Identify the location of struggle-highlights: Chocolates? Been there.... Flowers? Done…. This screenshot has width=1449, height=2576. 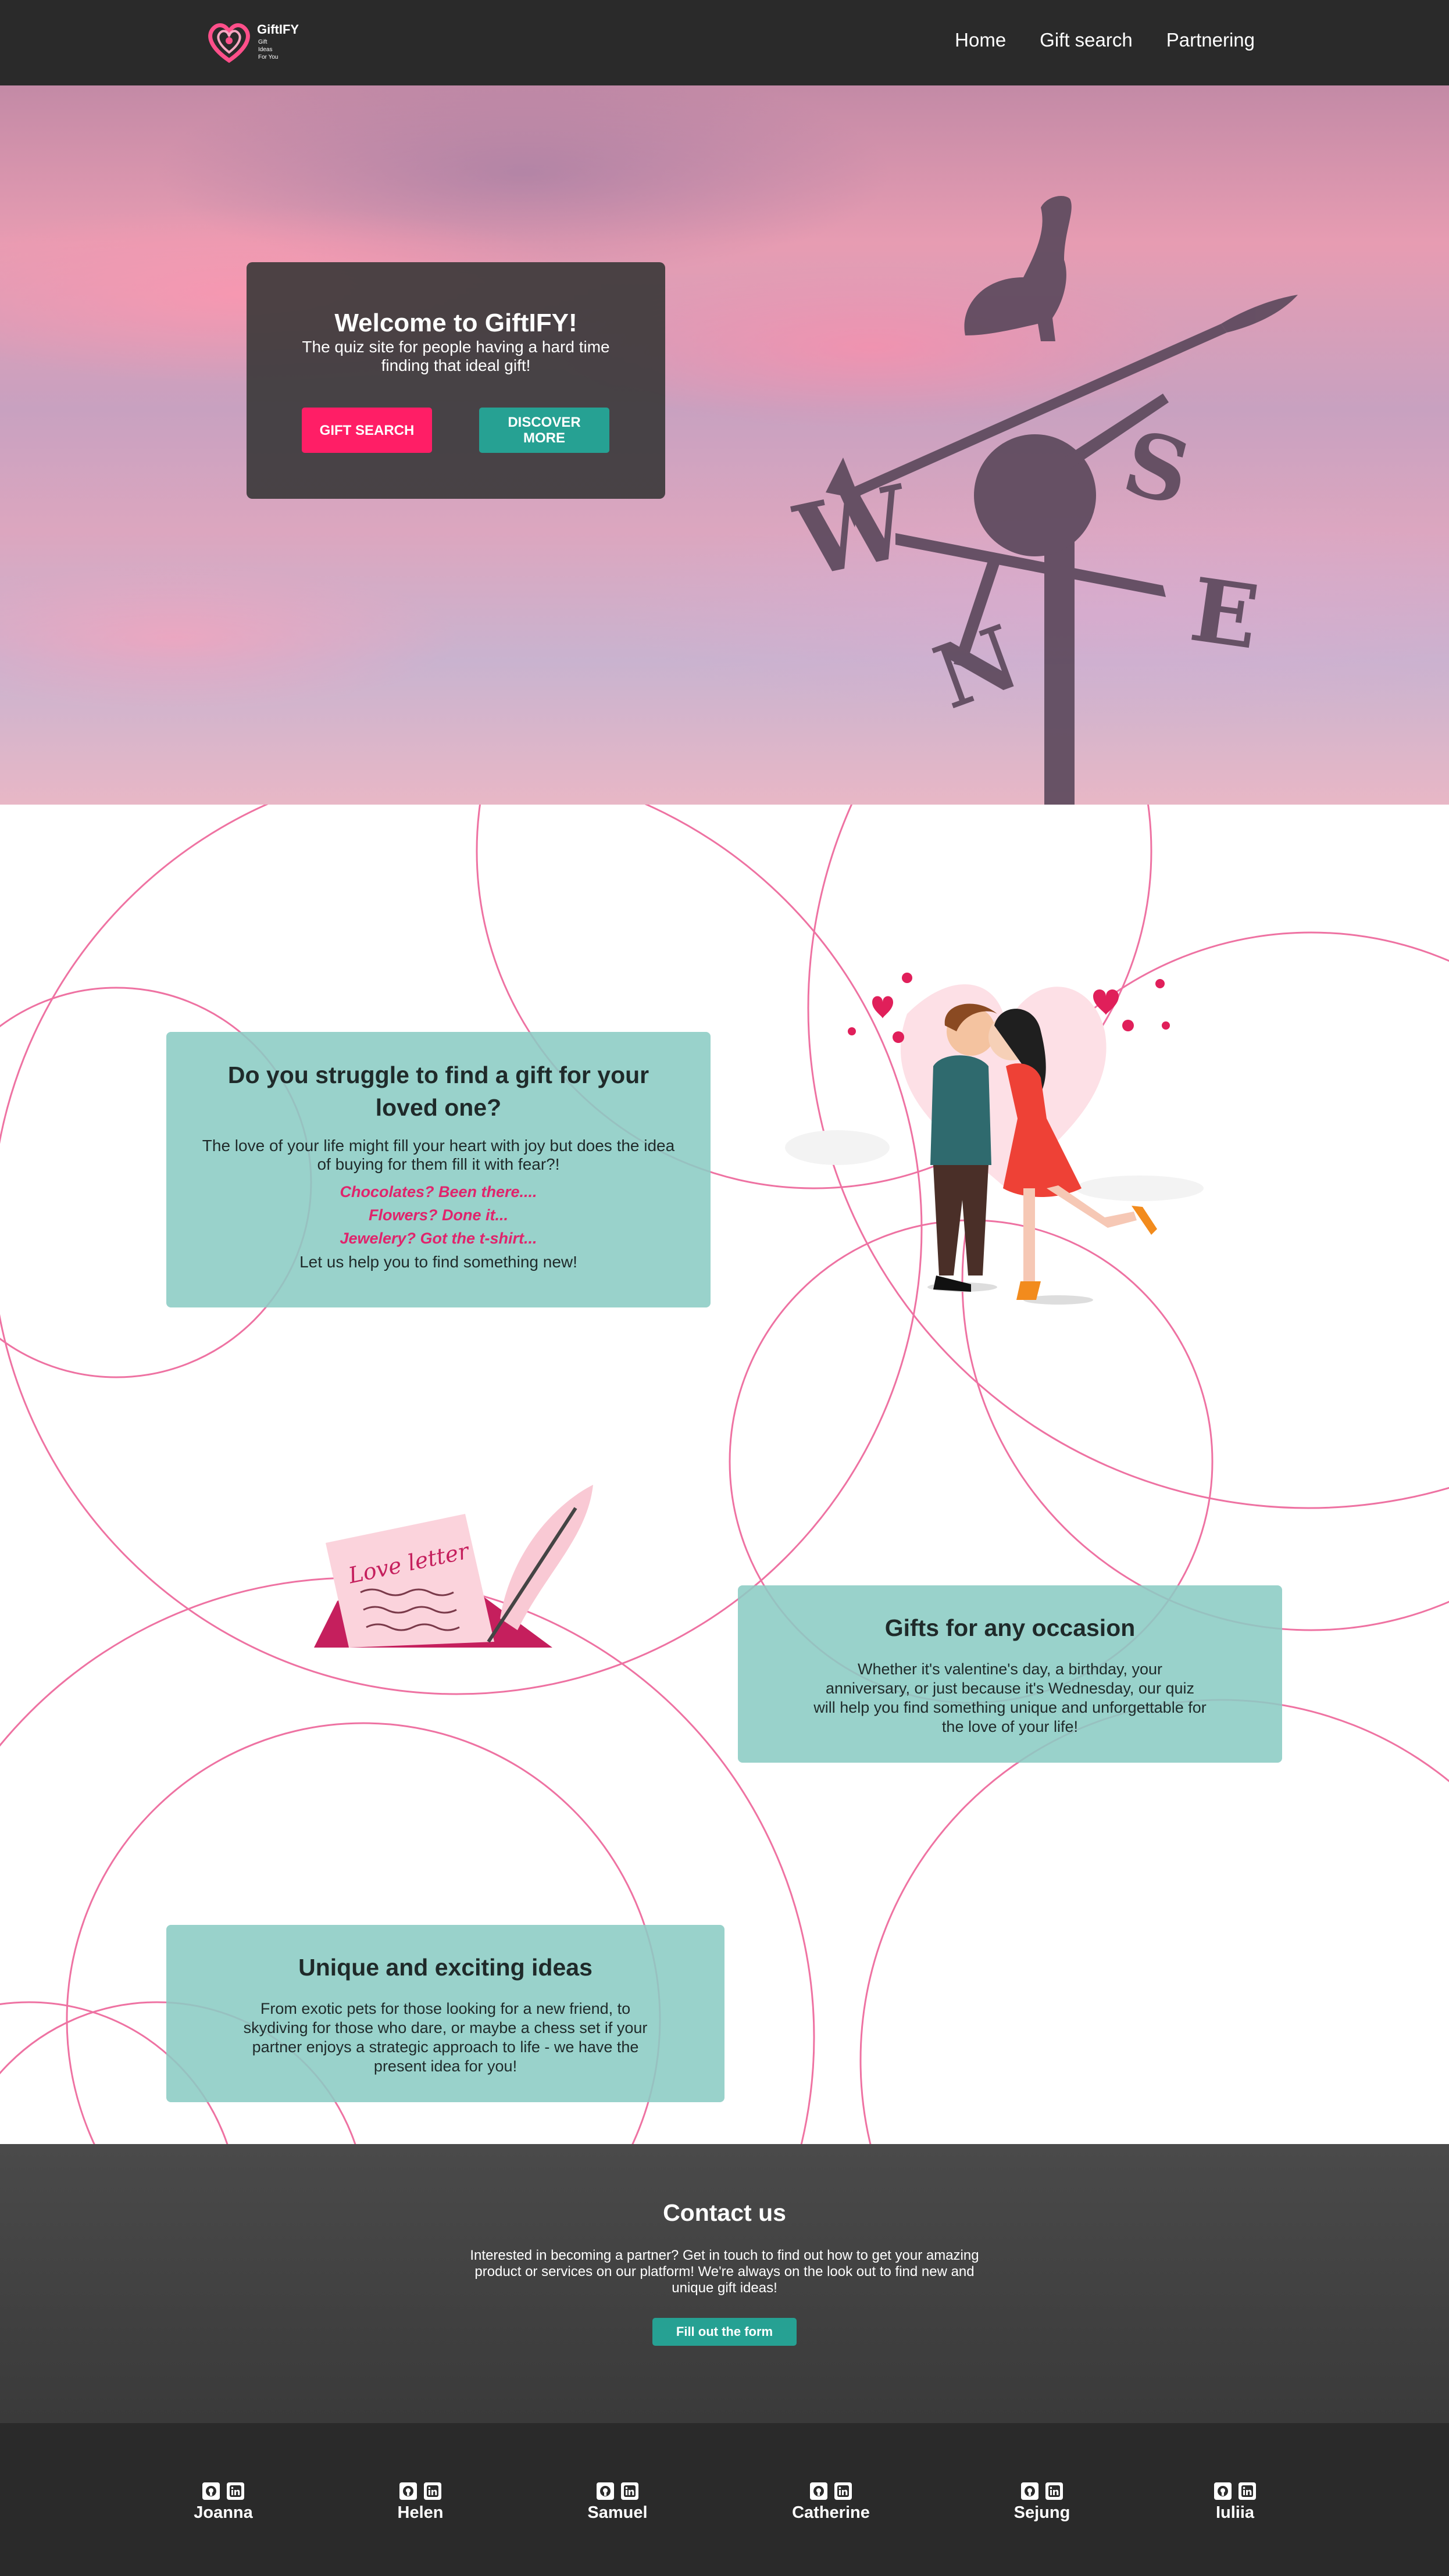
(439, 1215).